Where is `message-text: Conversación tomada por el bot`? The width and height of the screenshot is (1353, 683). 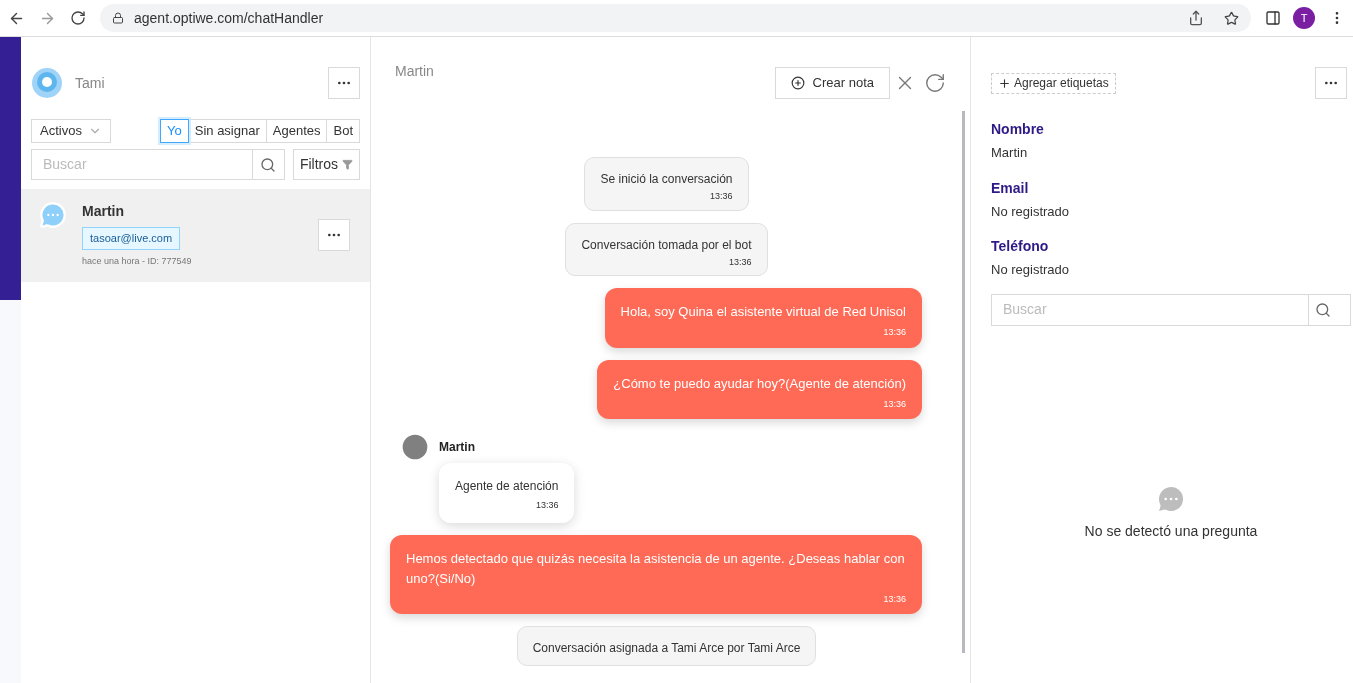
message-text: Conversación tomada por el bot is located at coordinates (666, 245).